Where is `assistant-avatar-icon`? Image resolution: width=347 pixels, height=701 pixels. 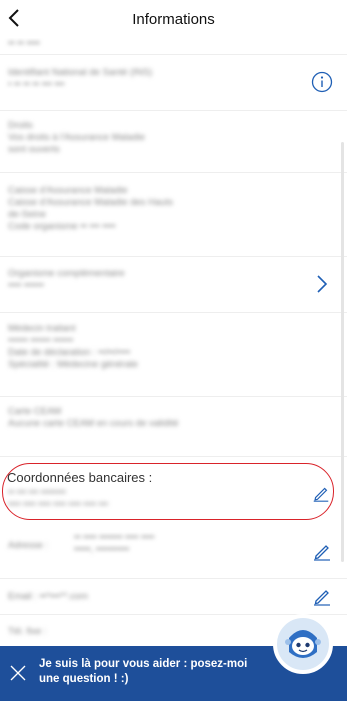
assistant-avatar-icon is located at coordinates (303, 644).